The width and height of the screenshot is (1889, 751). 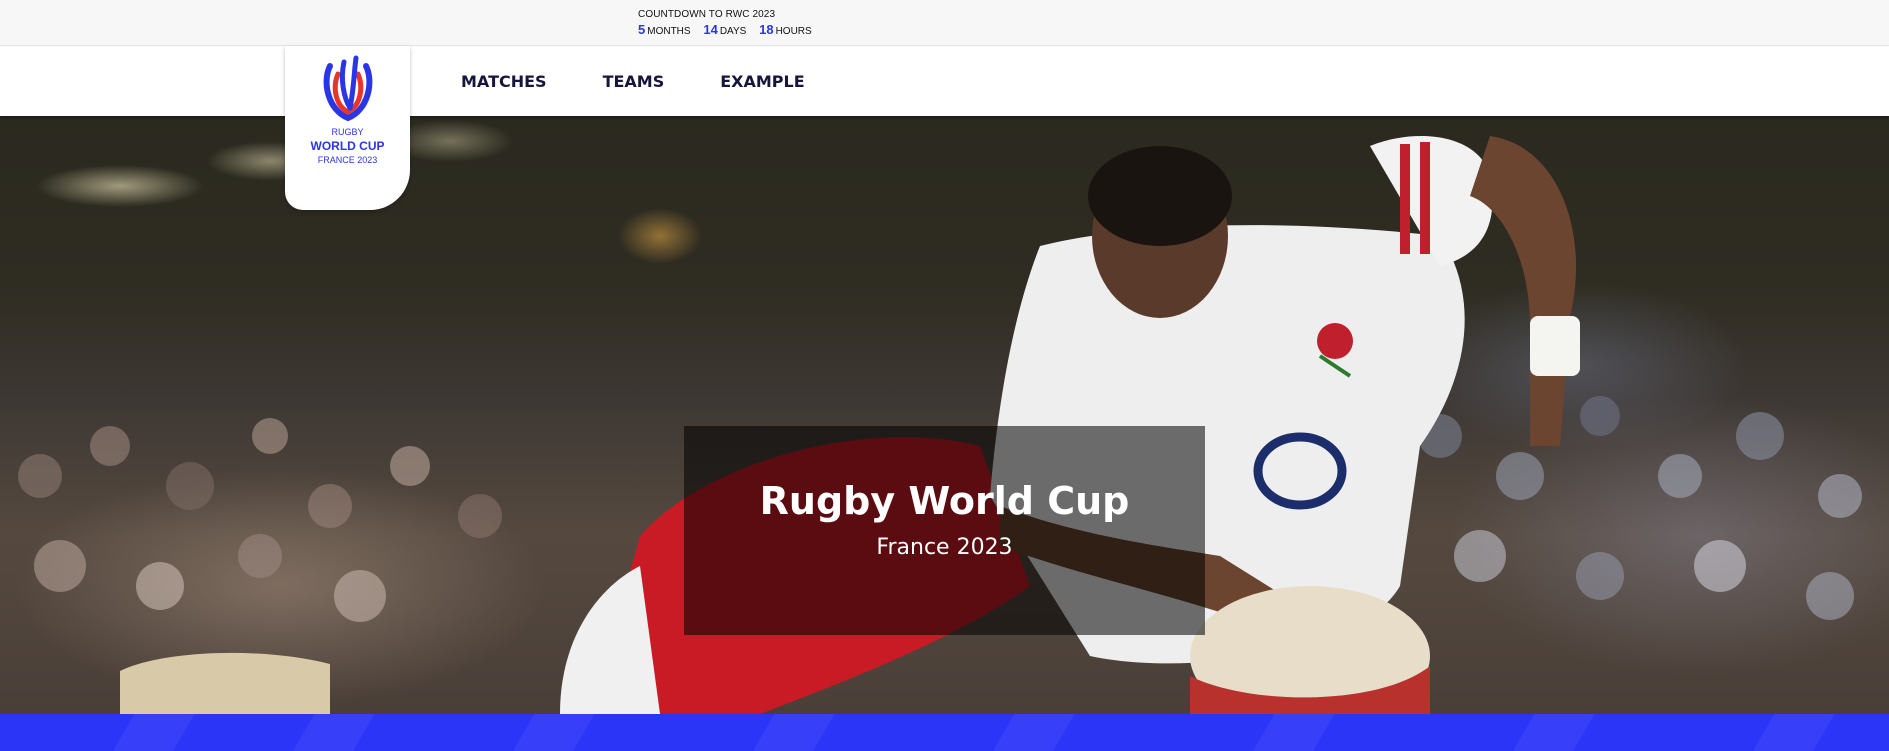 What do you see at coordinates (766, 29) in the screenshot?
I see `countdown-hours-value: 18` at bounding box center [766, 29].